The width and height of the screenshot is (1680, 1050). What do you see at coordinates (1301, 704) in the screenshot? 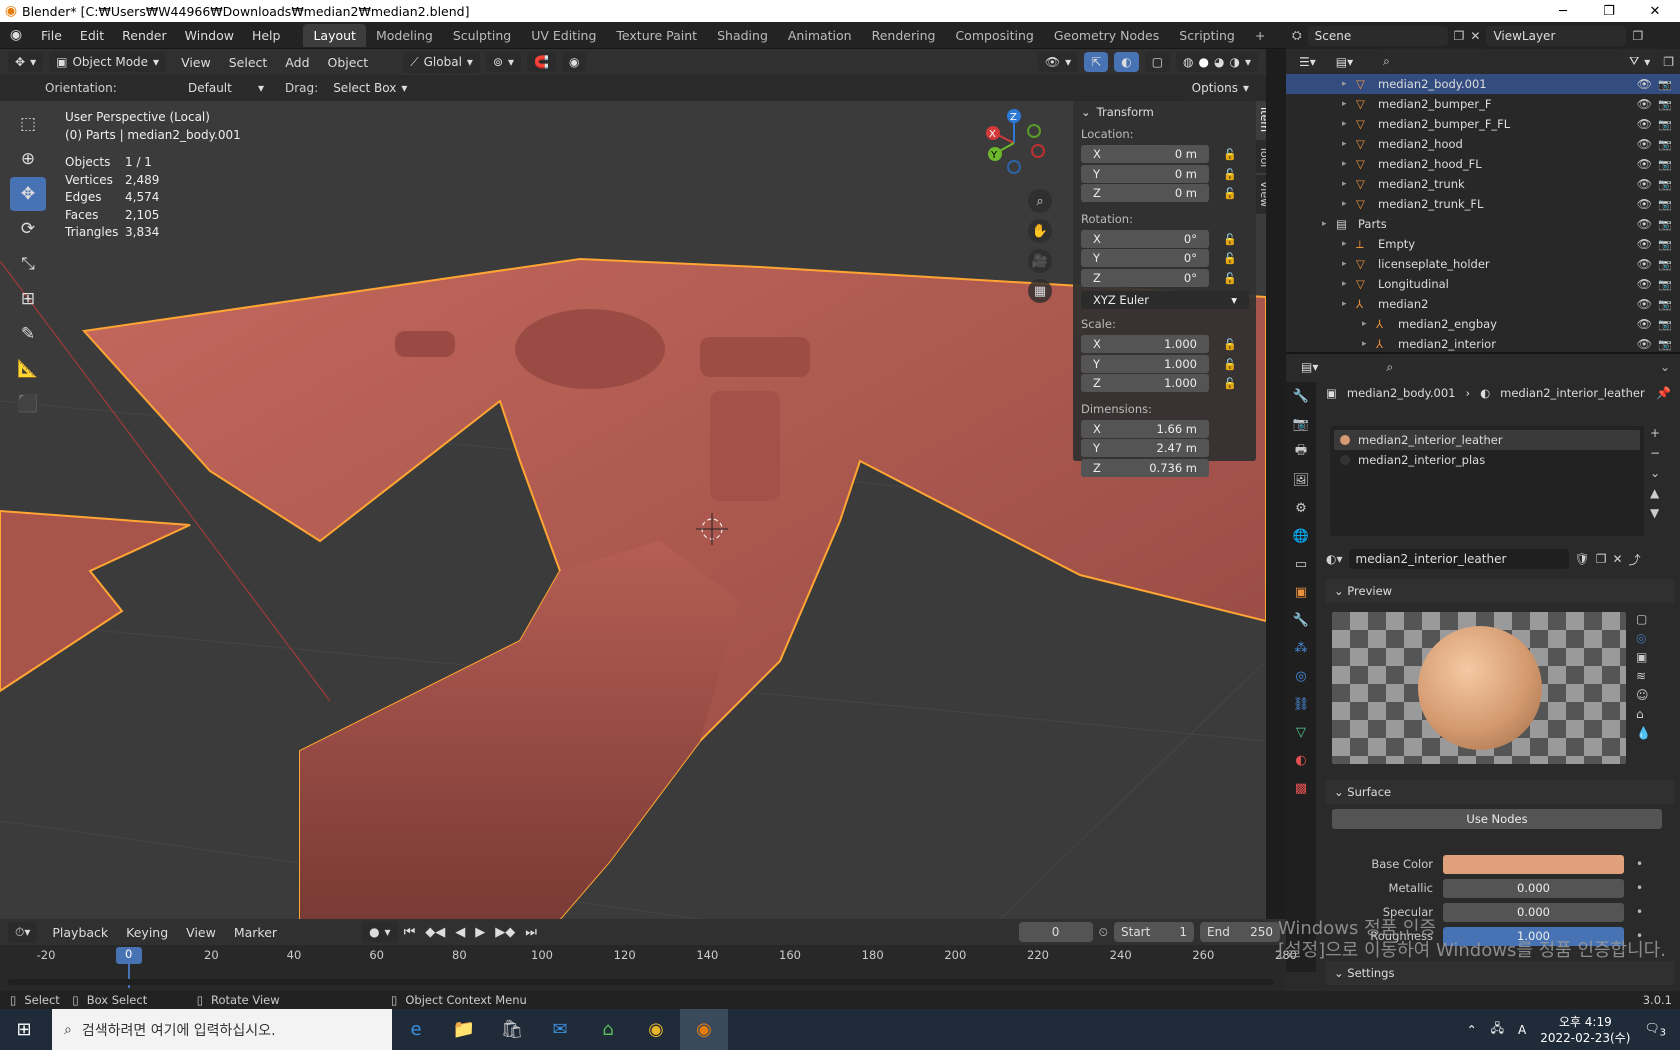
I see `properties-tab-constraints-icon: ⛓` at bounding box center [1301, 704].